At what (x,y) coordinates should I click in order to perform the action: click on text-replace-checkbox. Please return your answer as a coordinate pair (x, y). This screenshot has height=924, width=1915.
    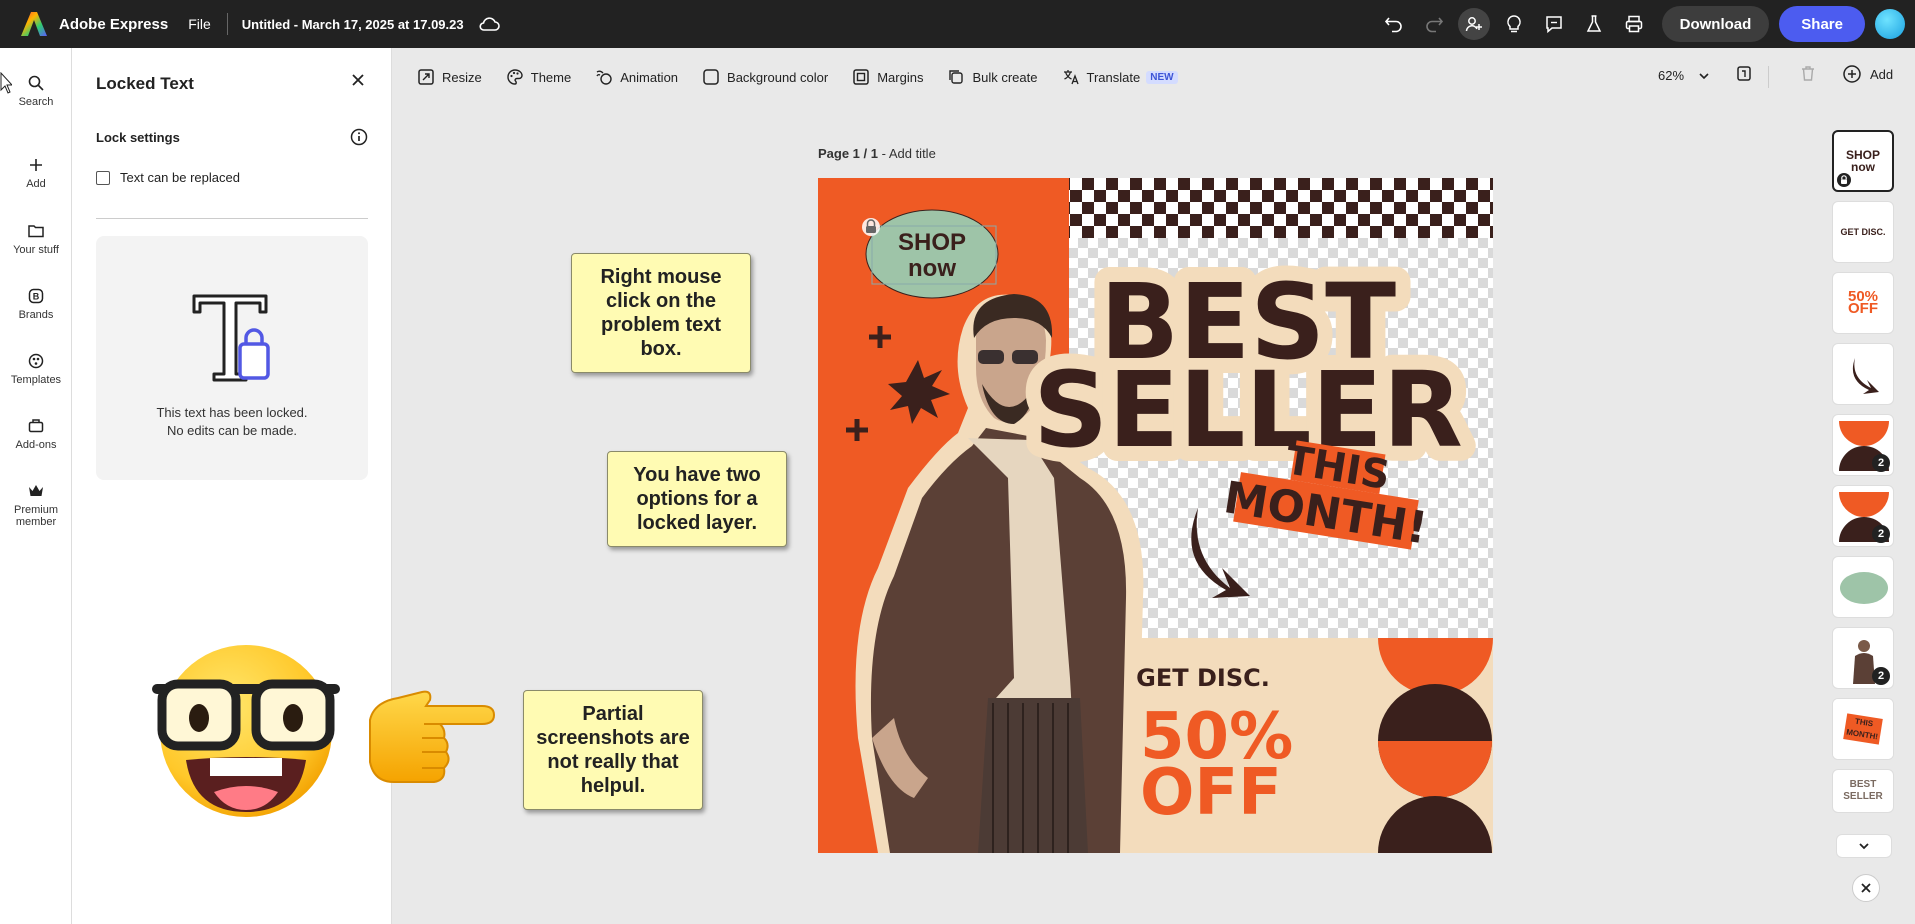
    Looking at the image, I should click on (103, 177).